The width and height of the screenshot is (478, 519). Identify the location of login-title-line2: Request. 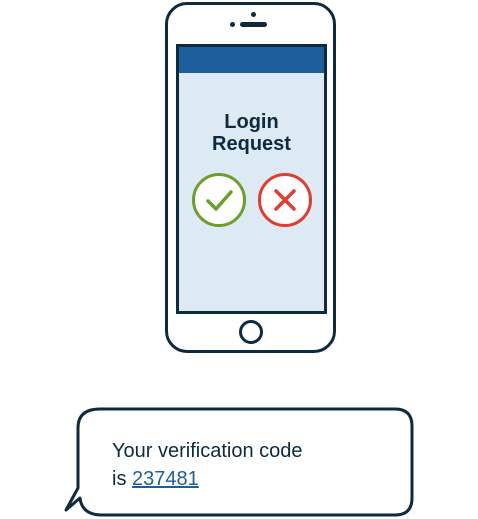
(251, 144).